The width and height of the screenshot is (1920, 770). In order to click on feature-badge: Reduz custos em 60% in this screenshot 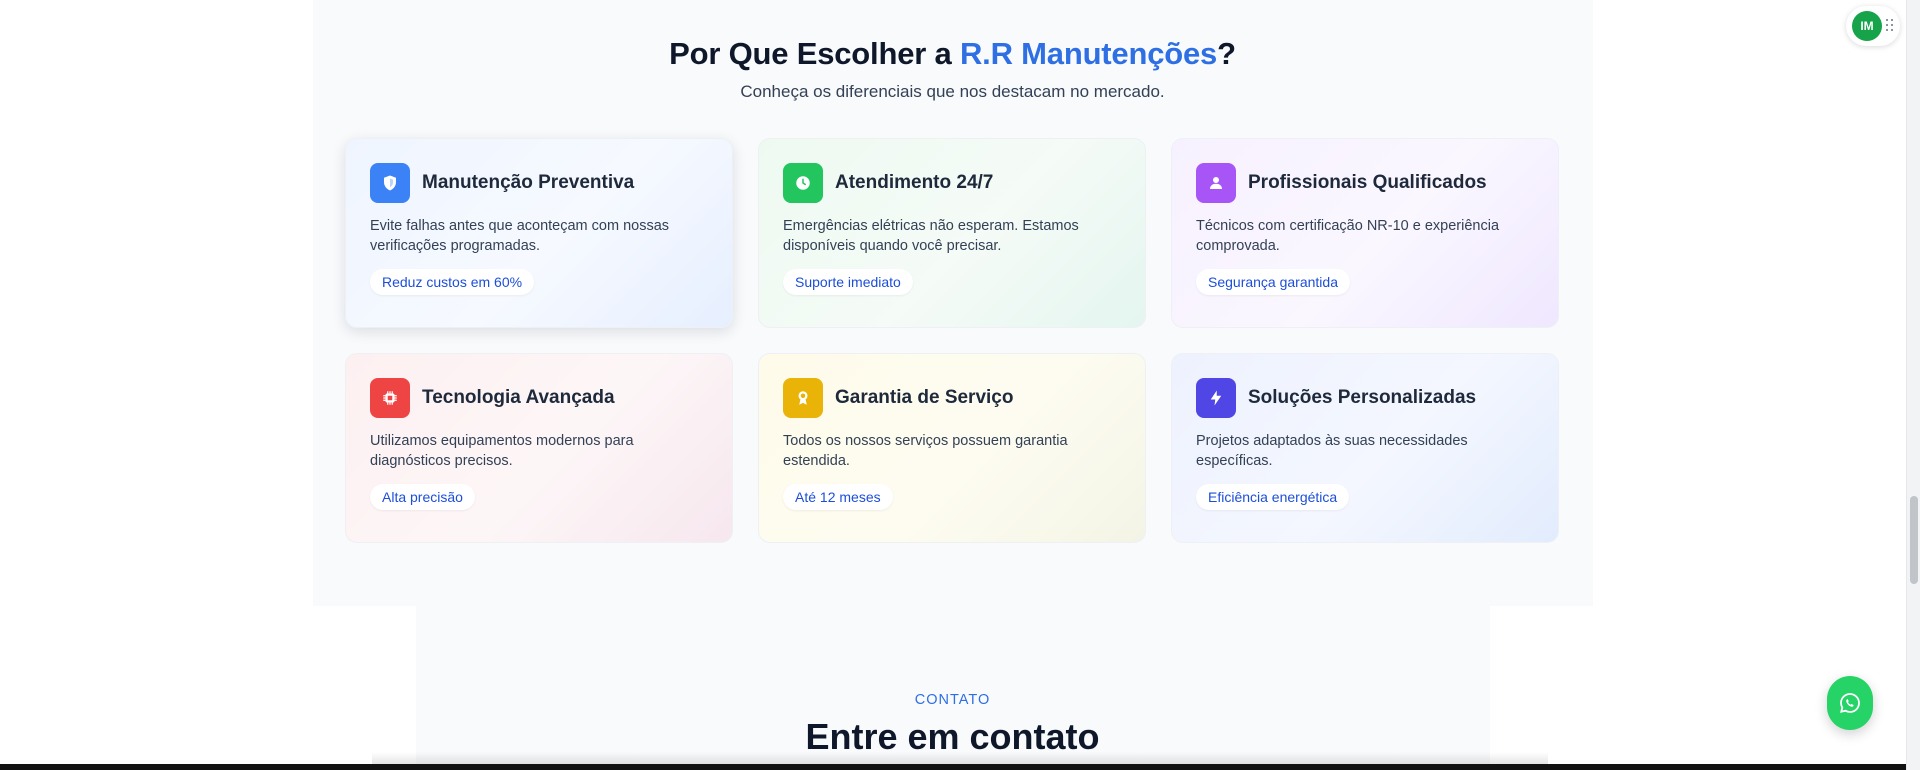, I will do `click(452, 282)`.